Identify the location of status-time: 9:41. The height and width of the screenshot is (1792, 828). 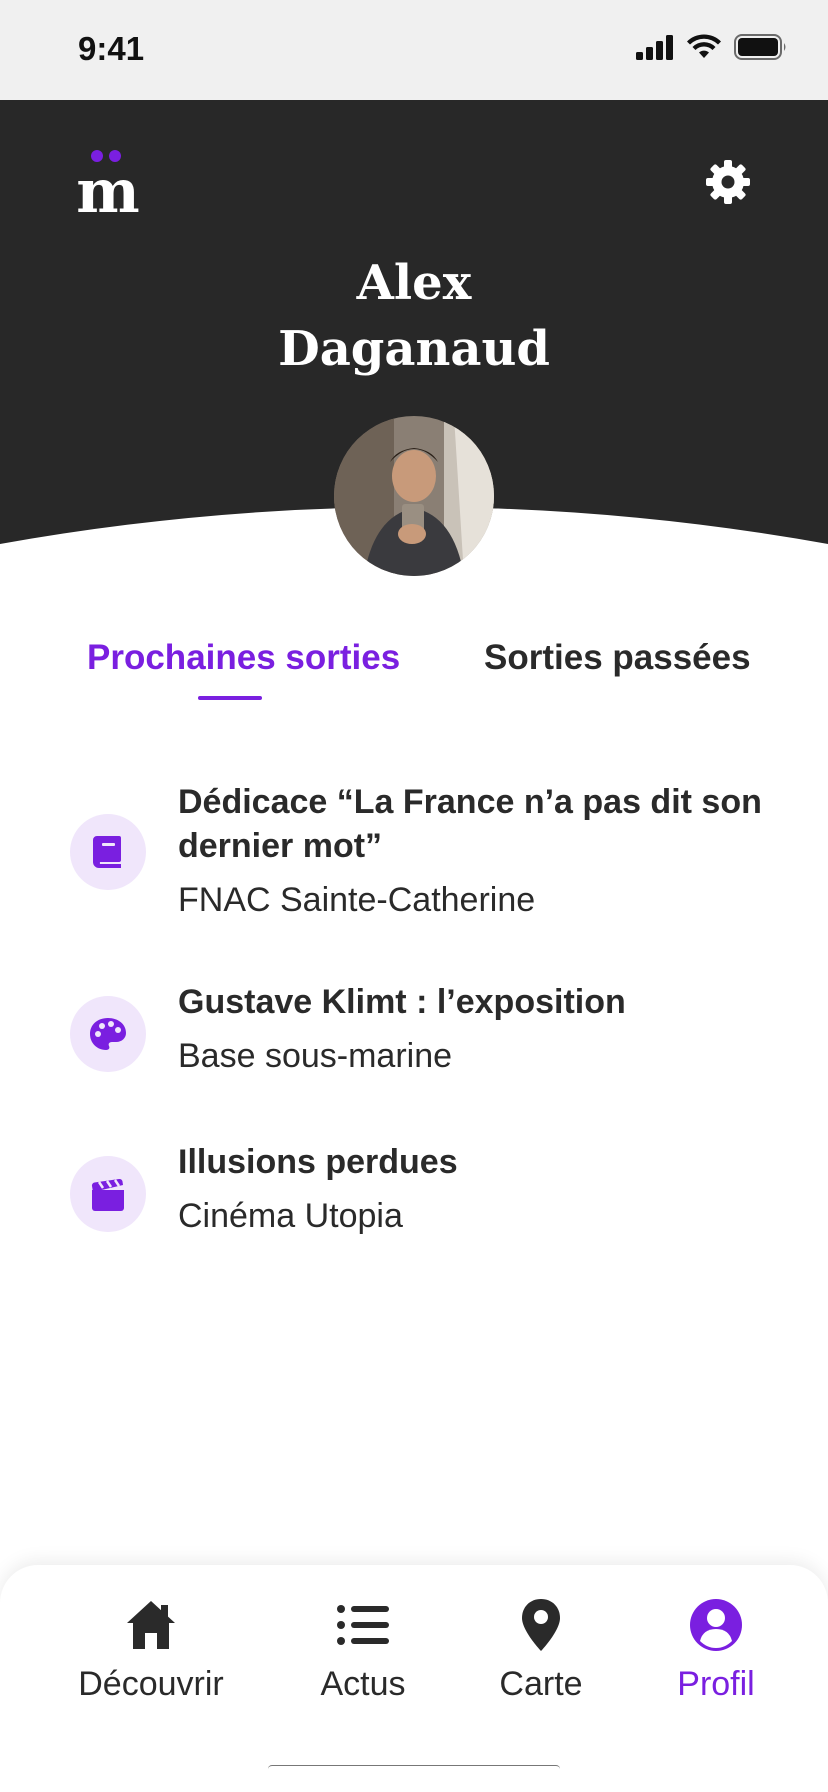
(111, 48).